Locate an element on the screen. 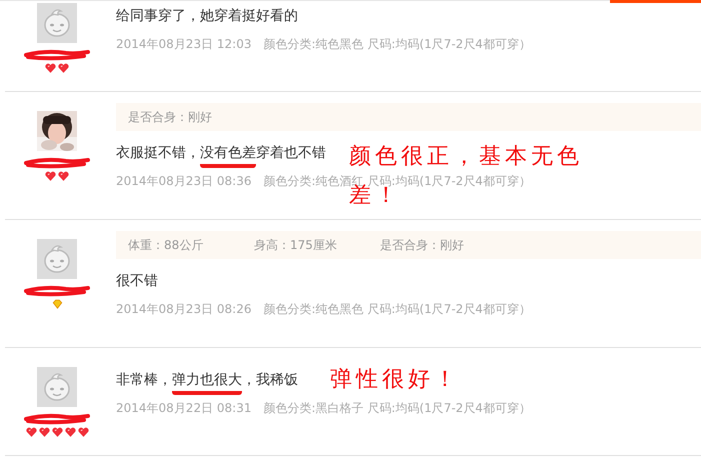 The height and width of the screenshot is (457, 701). review-date: 2014年08月23日 08:36 is located at coordinates (184, 181).